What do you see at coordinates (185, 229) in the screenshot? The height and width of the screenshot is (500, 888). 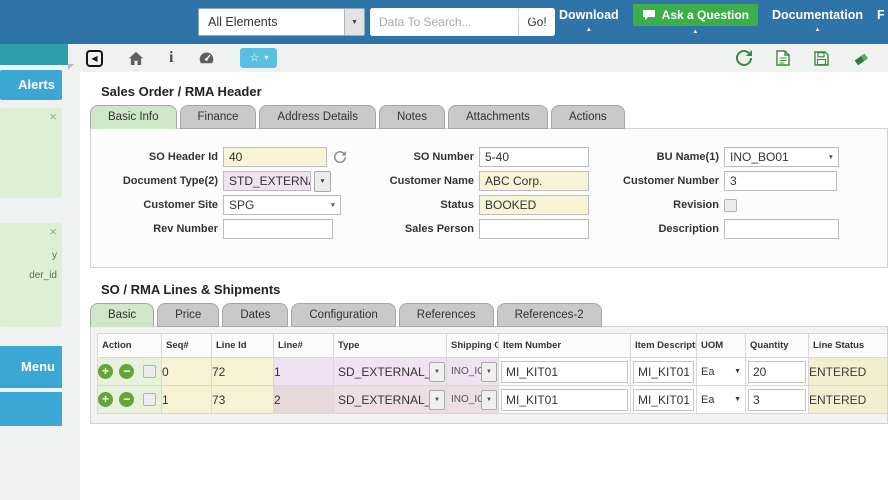 I see `field-label: Rev Number` at bounding box center [185, 229].